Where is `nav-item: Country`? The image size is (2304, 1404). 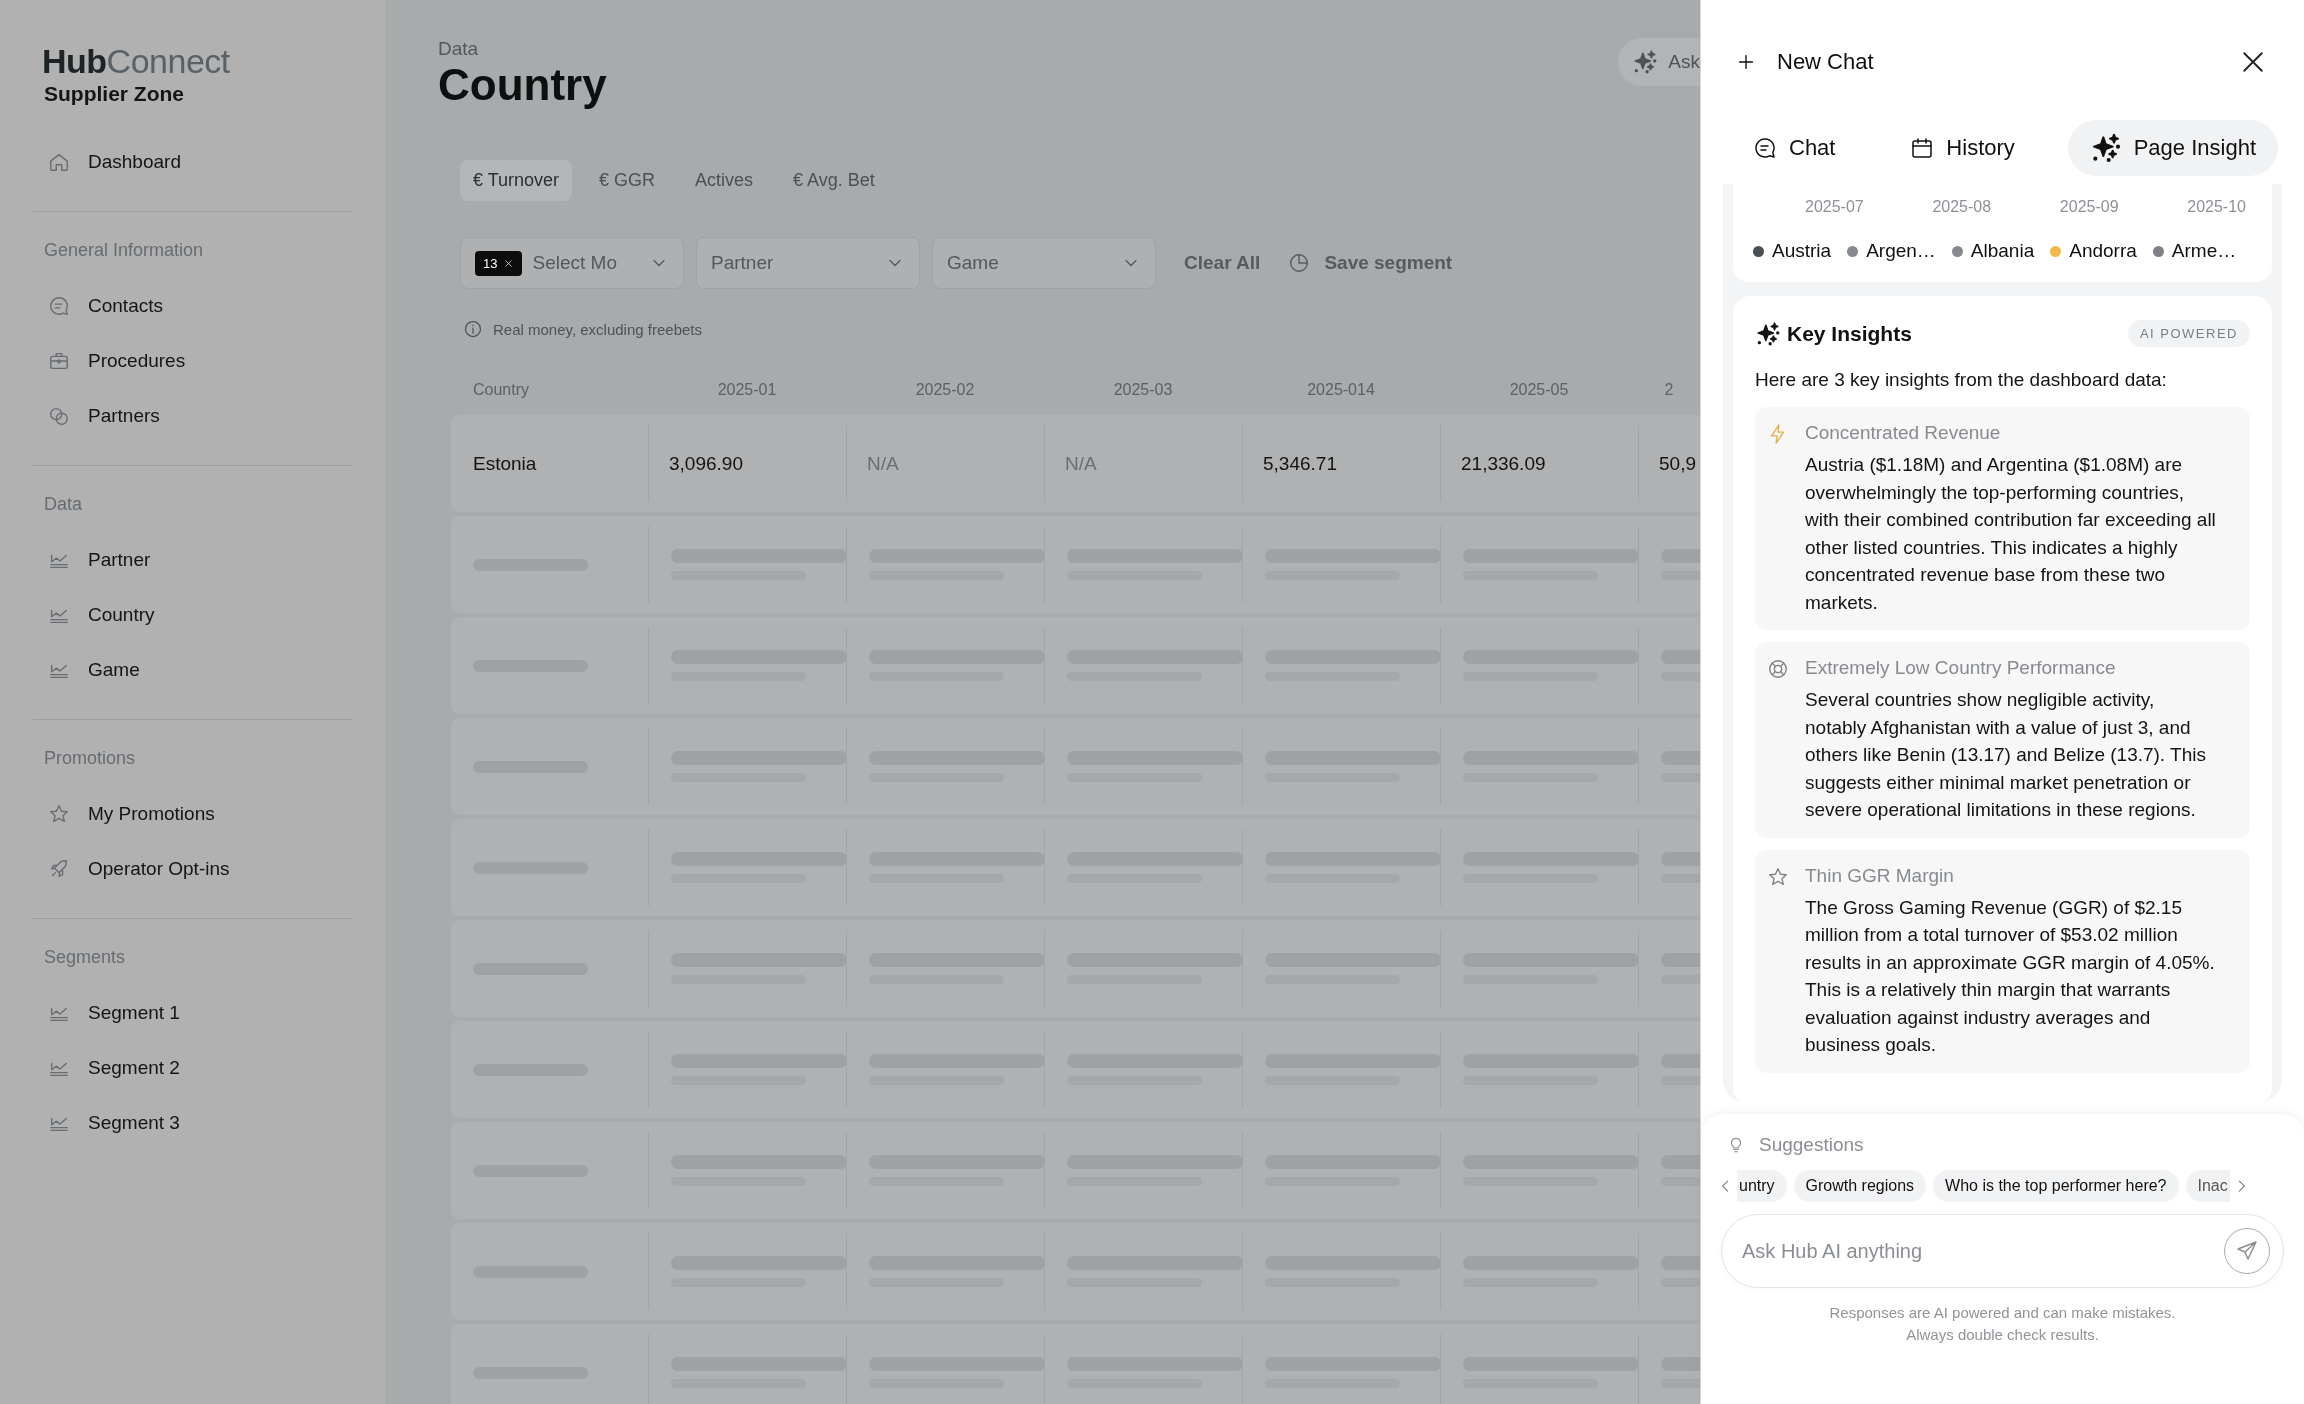
nav-item: Country is located at coordinates (192, 614).